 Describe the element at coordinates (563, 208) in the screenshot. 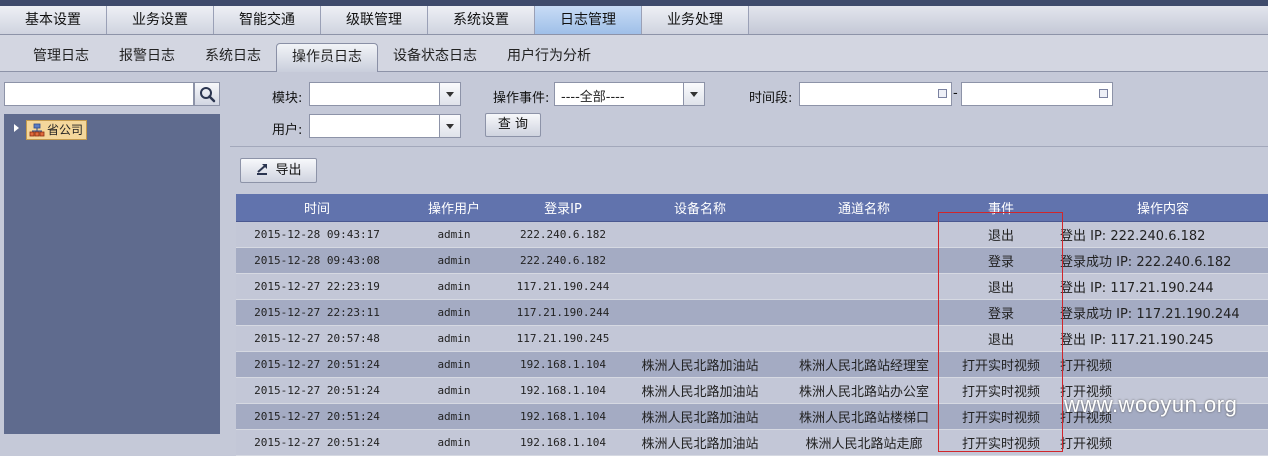

I see `column-header-ip: 登录IP` at that location.